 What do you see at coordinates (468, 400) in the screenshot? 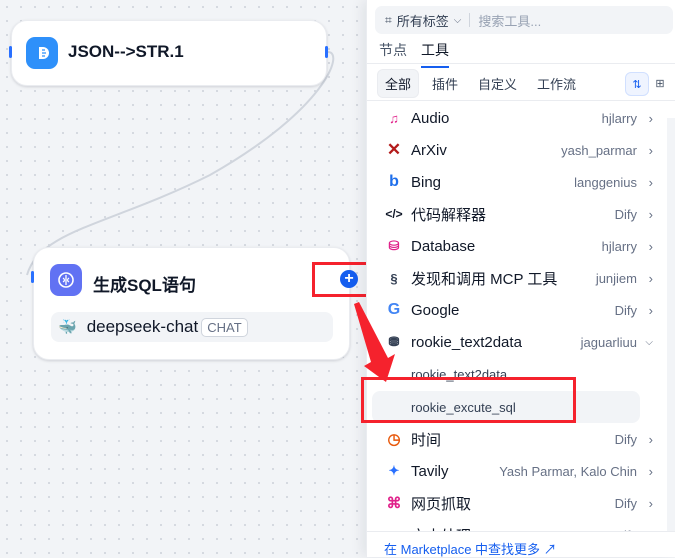
I see `highlight-box-excute-sql` at bounding box center [468, 400].